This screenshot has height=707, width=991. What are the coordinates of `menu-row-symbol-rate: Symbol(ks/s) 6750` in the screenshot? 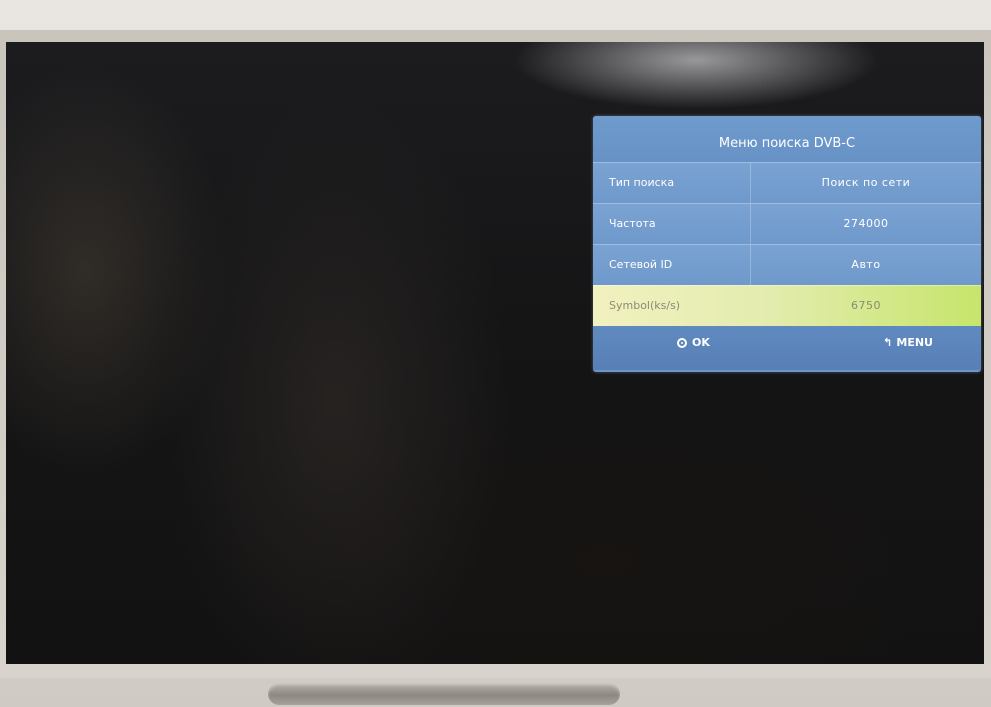 It's located at (787, 305).